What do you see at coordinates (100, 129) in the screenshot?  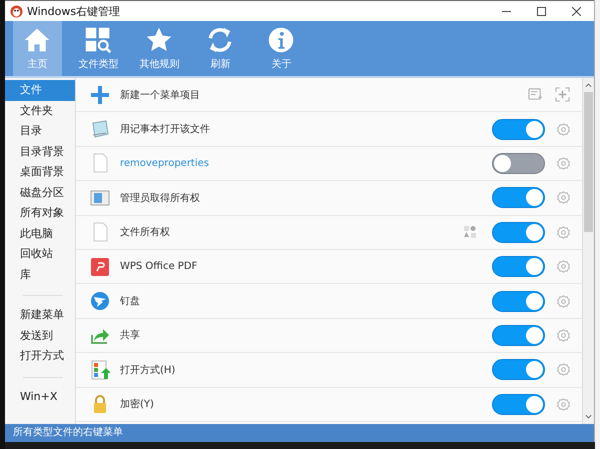 I see `notepad-icon` at bounding box center [100, 129].